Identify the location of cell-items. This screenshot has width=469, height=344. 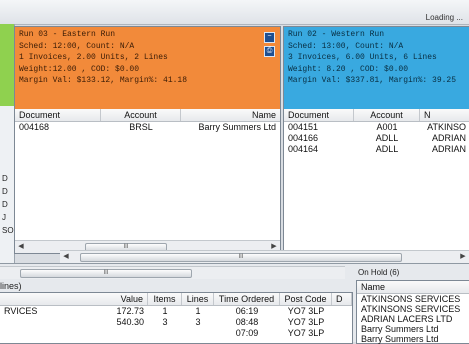
(165, 333).